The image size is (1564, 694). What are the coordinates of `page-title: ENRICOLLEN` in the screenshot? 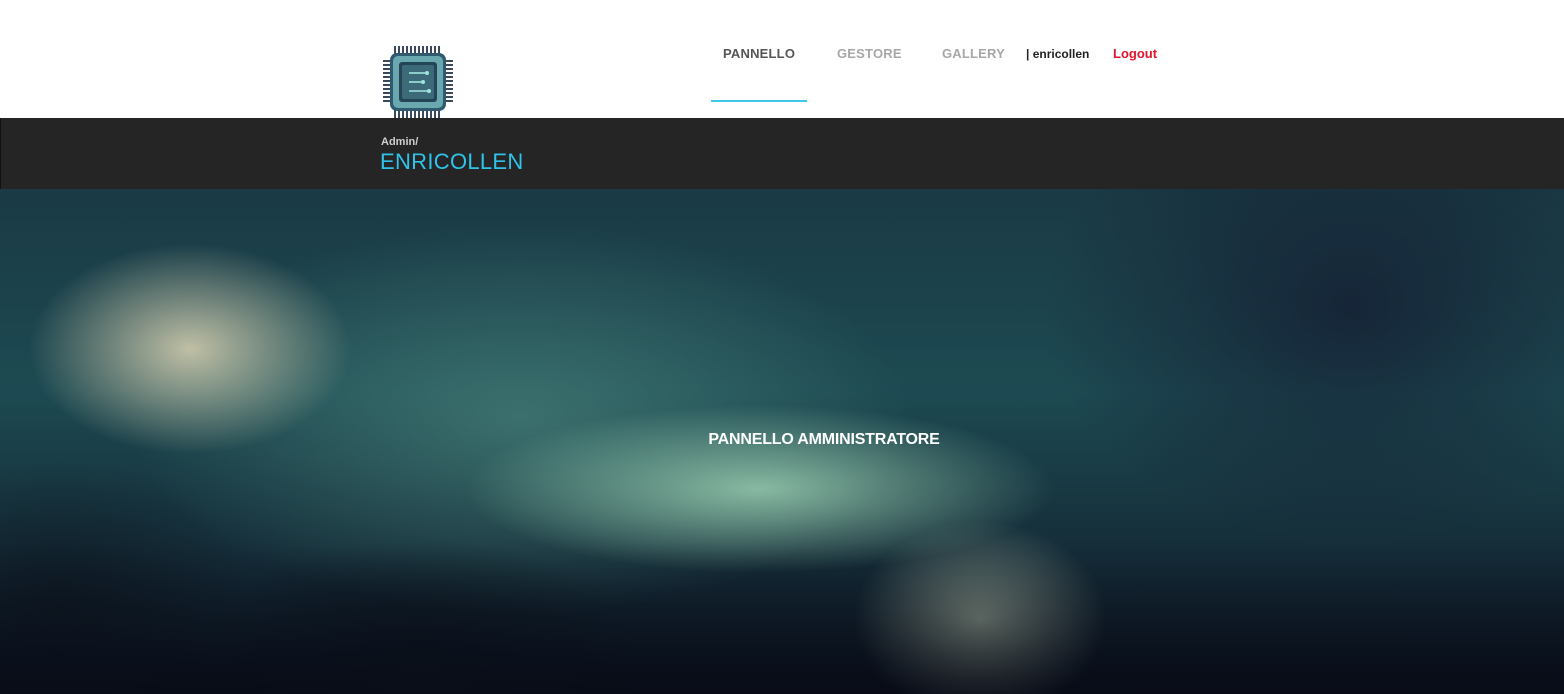 It's located at (452, 161).